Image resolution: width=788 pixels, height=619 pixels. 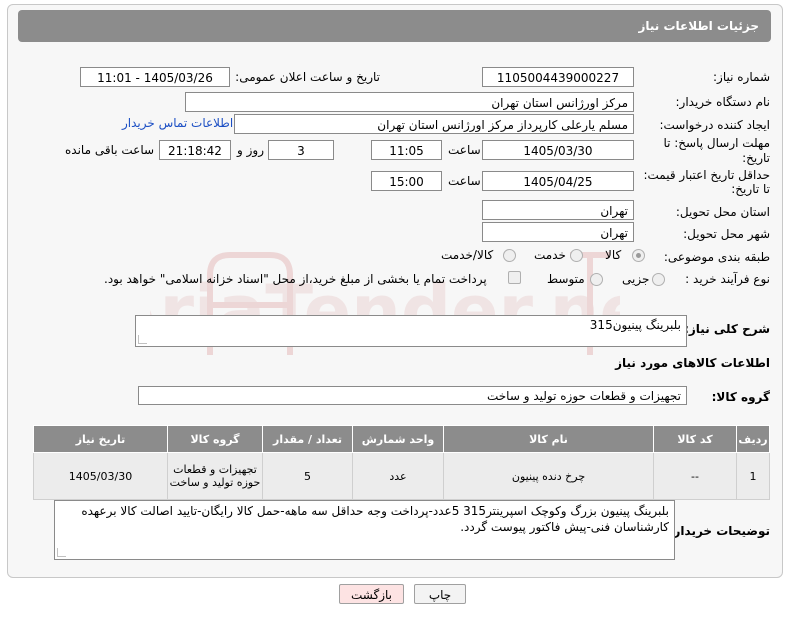 I want to click on need-number-field: 1105004439000227, so click(x=558, y=77).